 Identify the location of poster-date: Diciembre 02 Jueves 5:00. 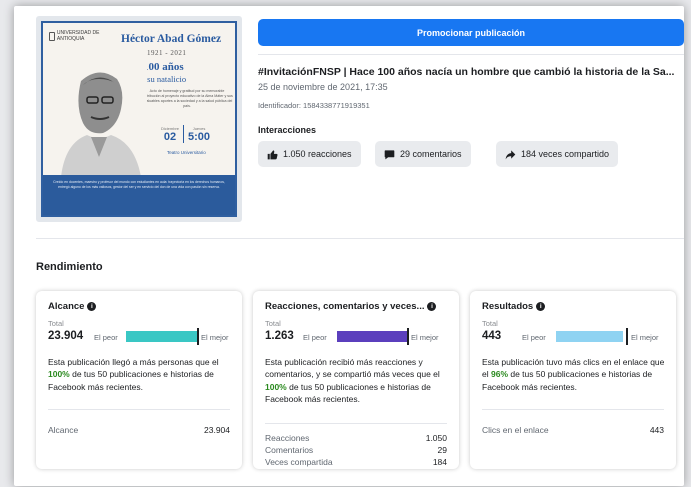
(185, 134).